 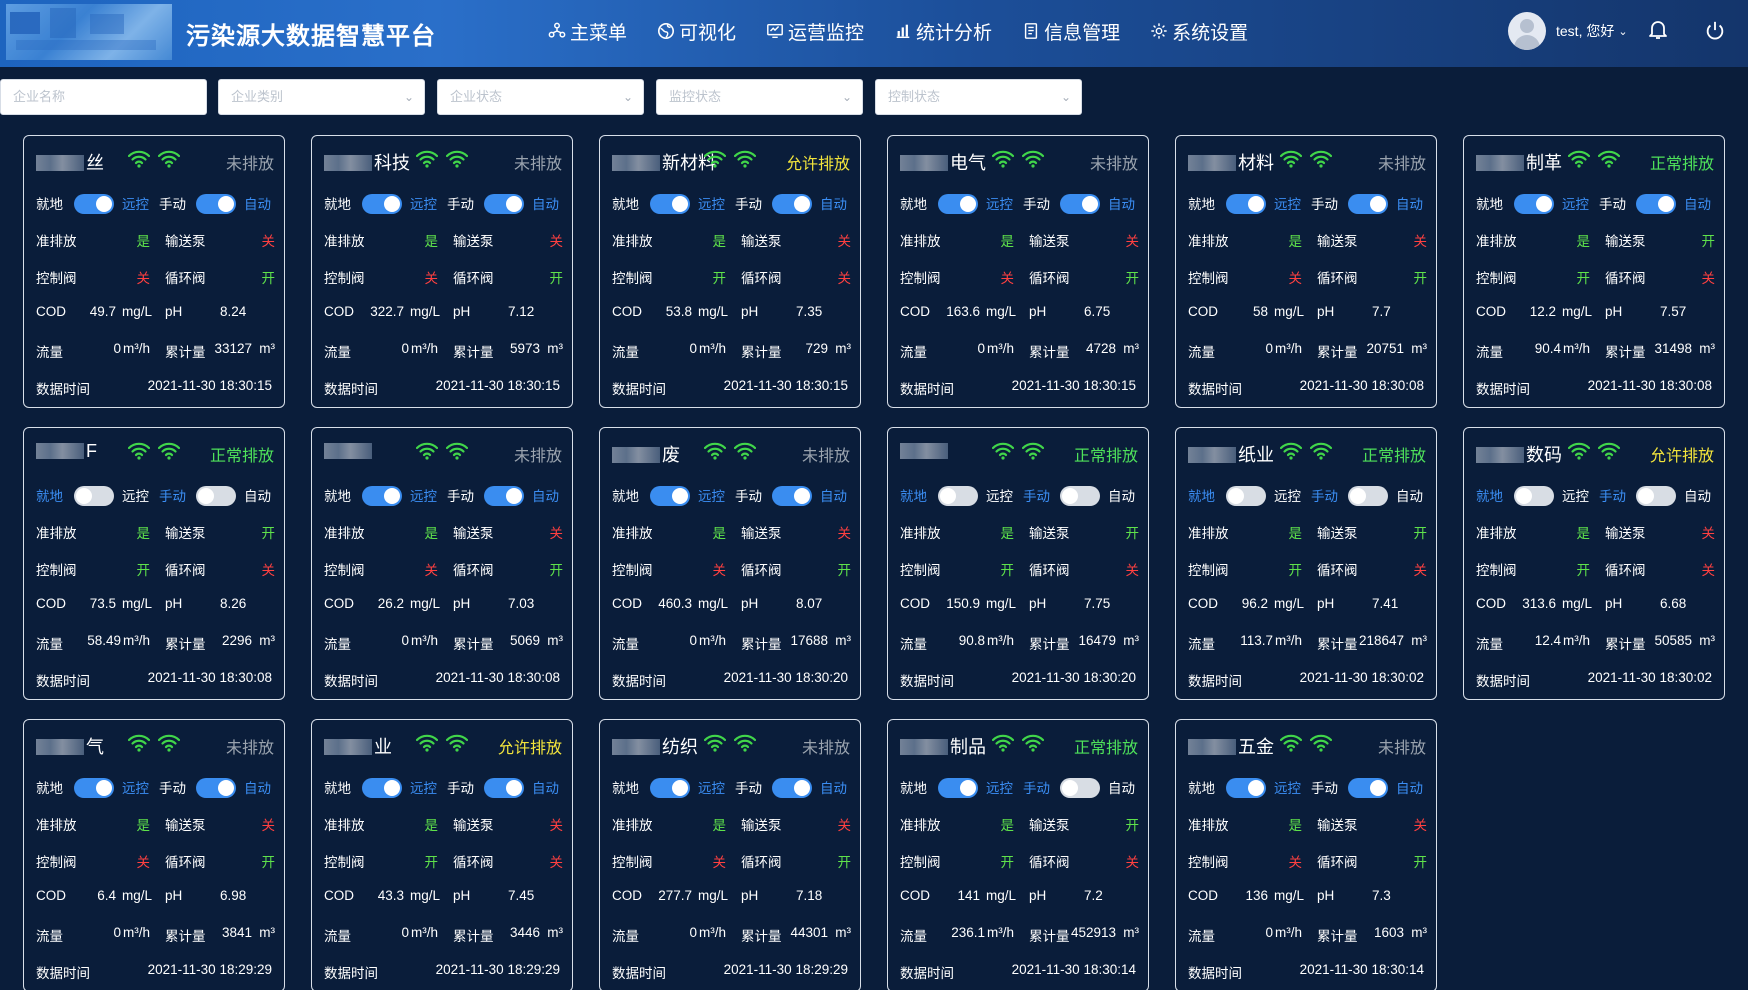 I want to click on manual-label: 手动, so click(x=172, y=204).